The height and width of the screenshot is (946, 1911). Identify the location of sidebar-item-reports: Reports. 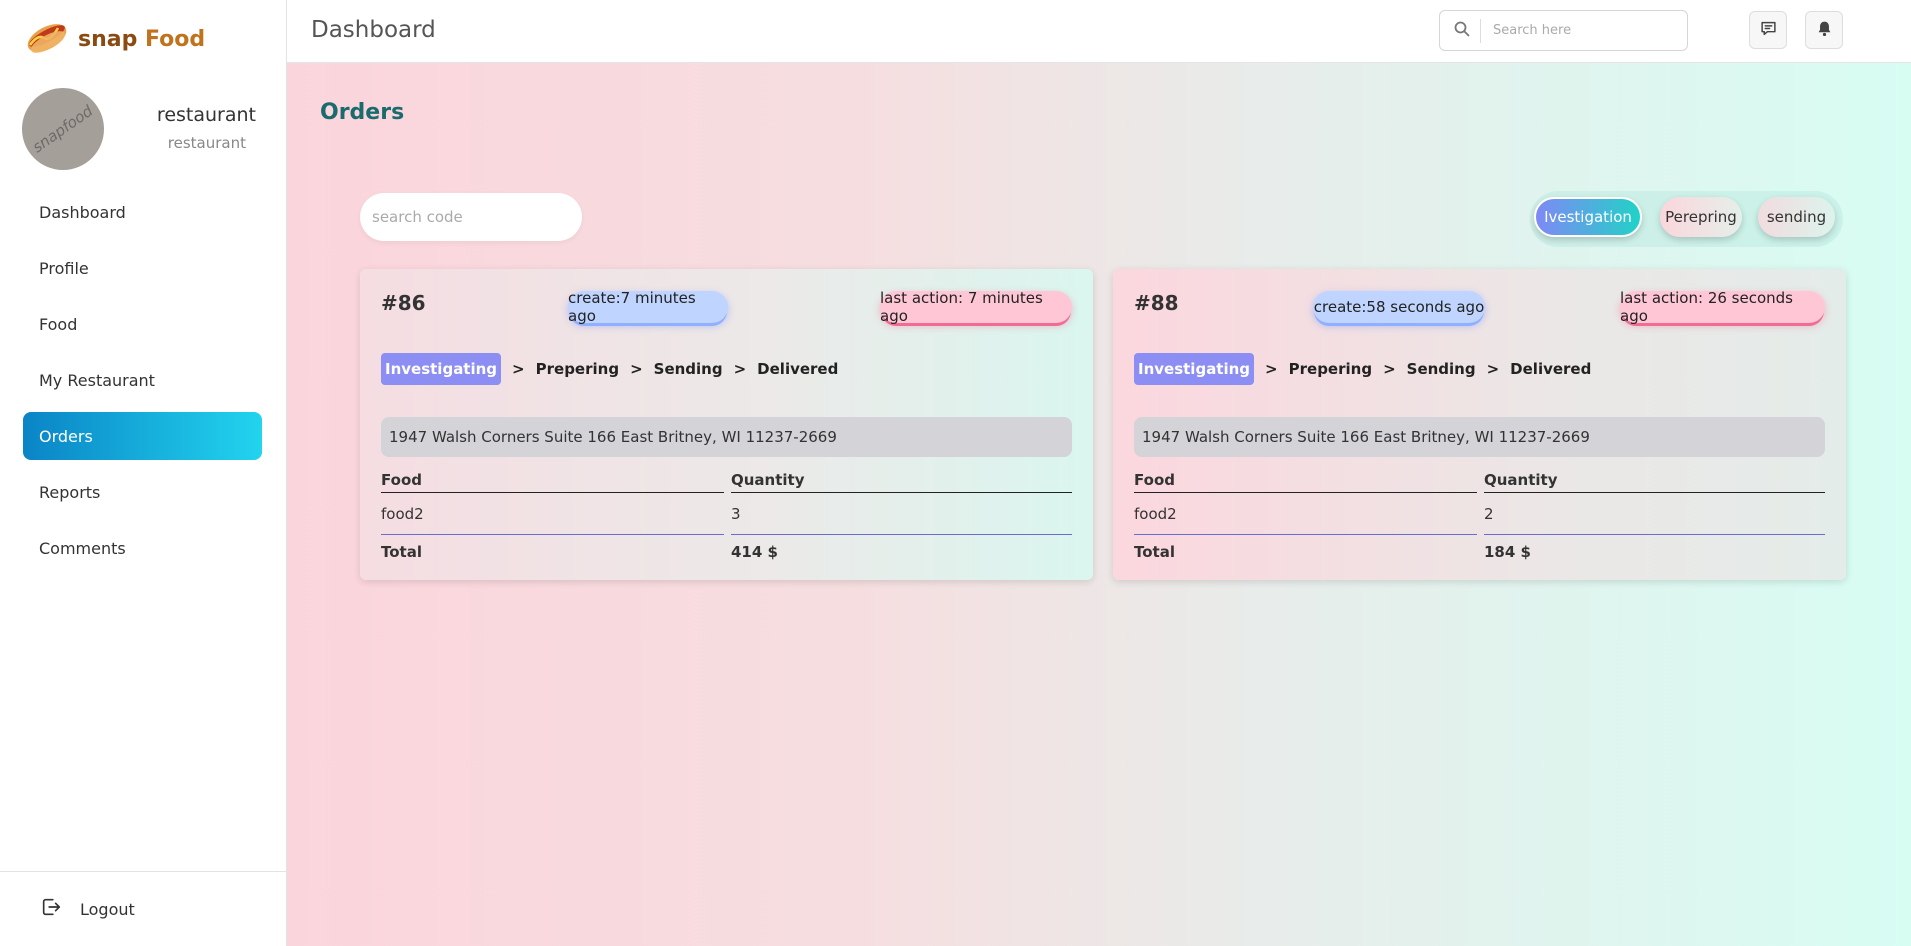
(142, 492).